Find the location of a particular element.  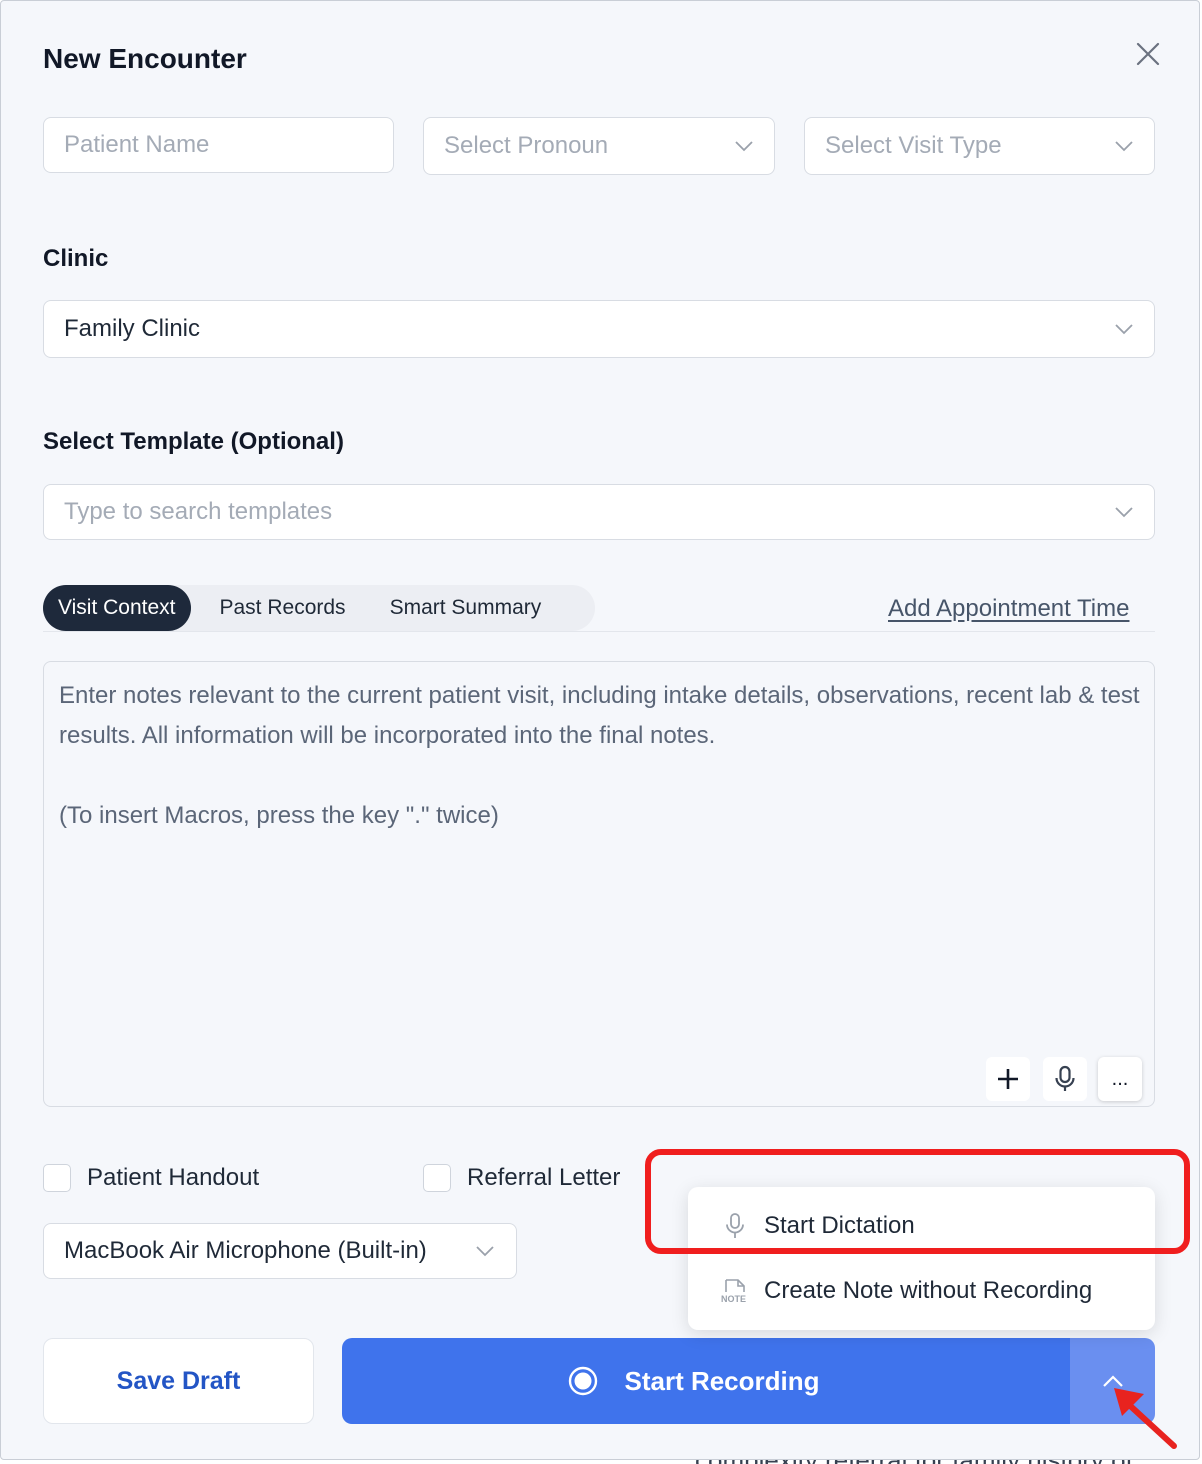

patient-name-placeholder: Patient Name is located at coordinates (137, 144).